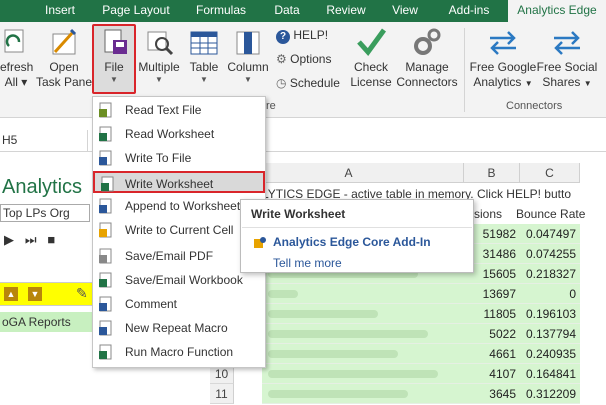  Describe the element at coordinates (308, 83) in the screenshot. I see `schedule-button: ◷ Schedule` at that location.